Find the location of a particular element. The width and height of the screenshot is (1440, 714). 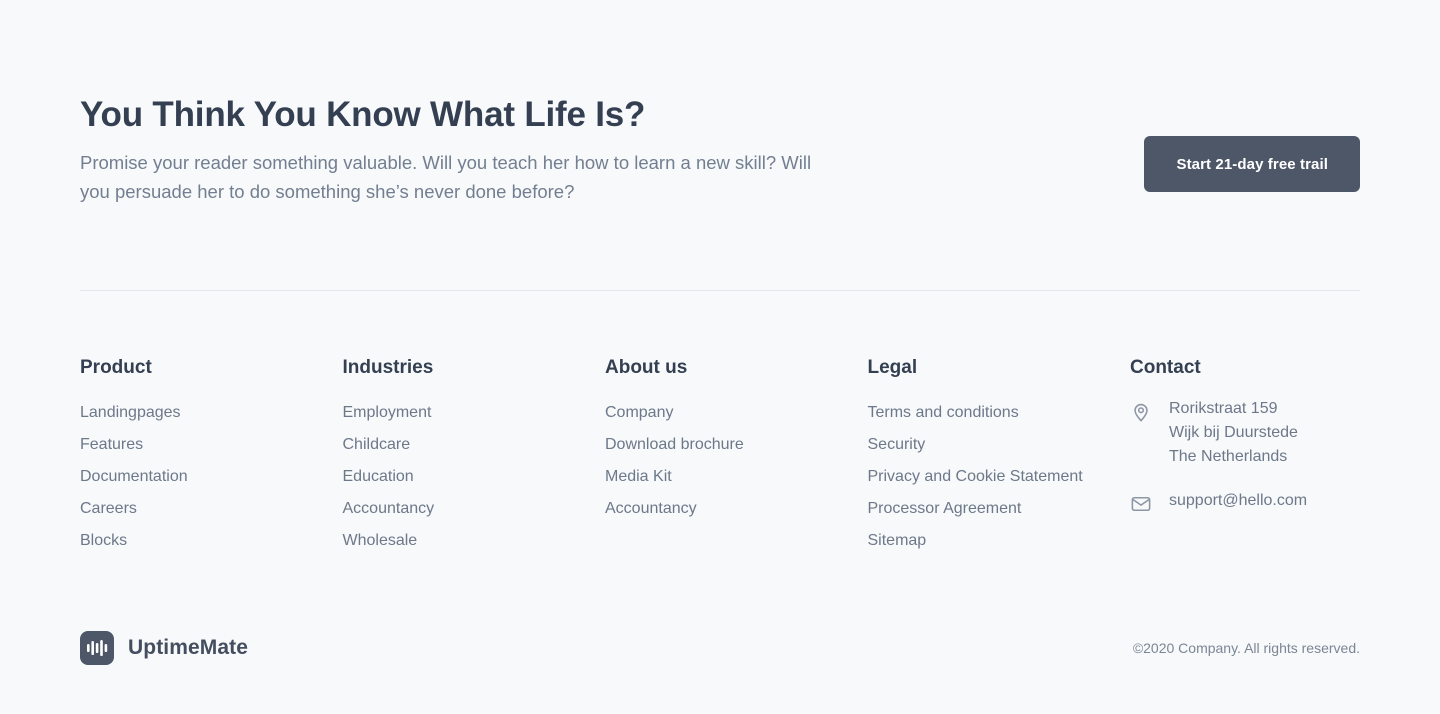

footer-link-accountancy-about: Accountancy is located at coordinates (651, 509).